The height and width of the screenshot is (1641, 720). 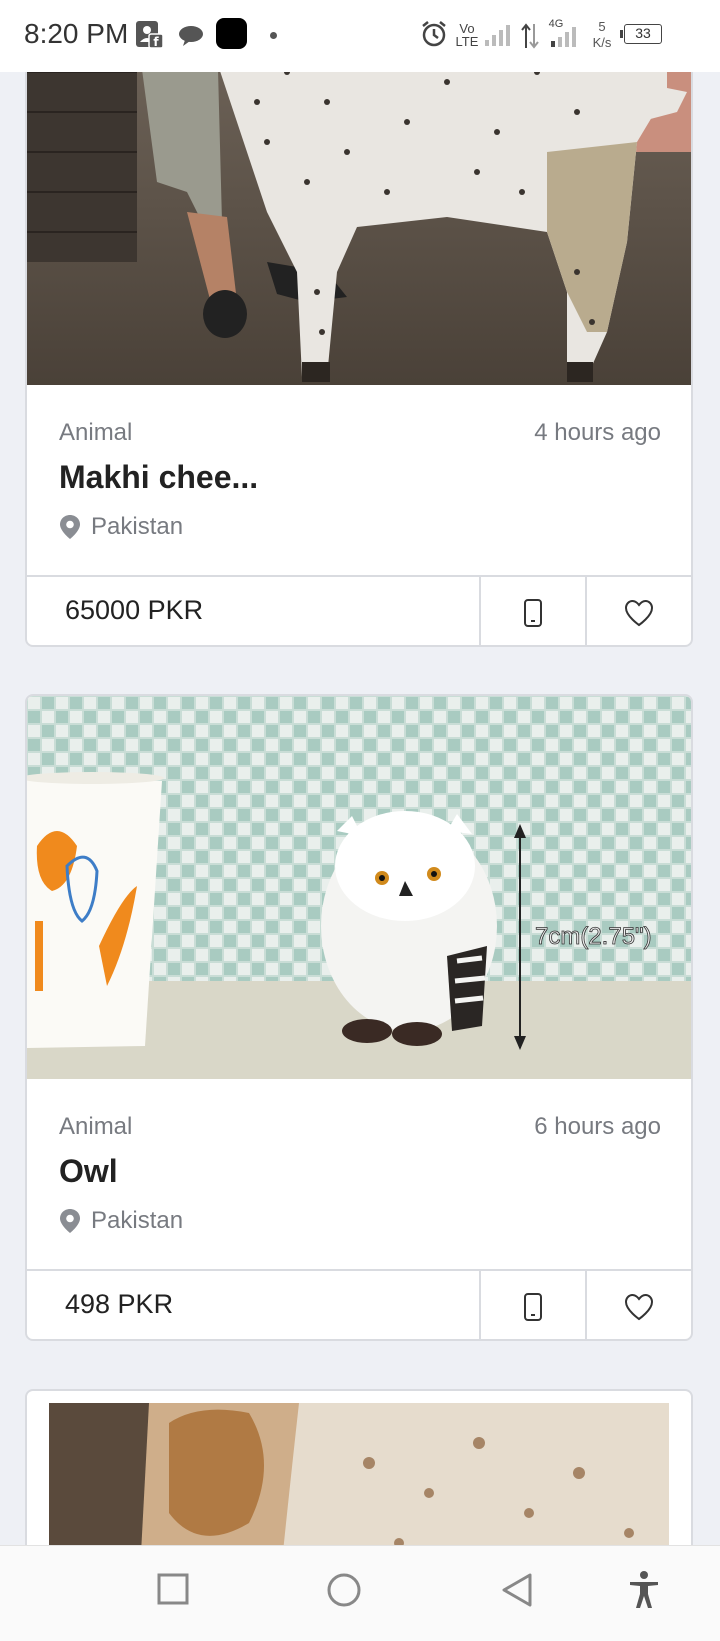 What do you see at coordinates (359, 1174) in the screenshot?
I see `listing-details: Animal 6 hours ago Owl Pakistan` at bounding box center [359, 1174].